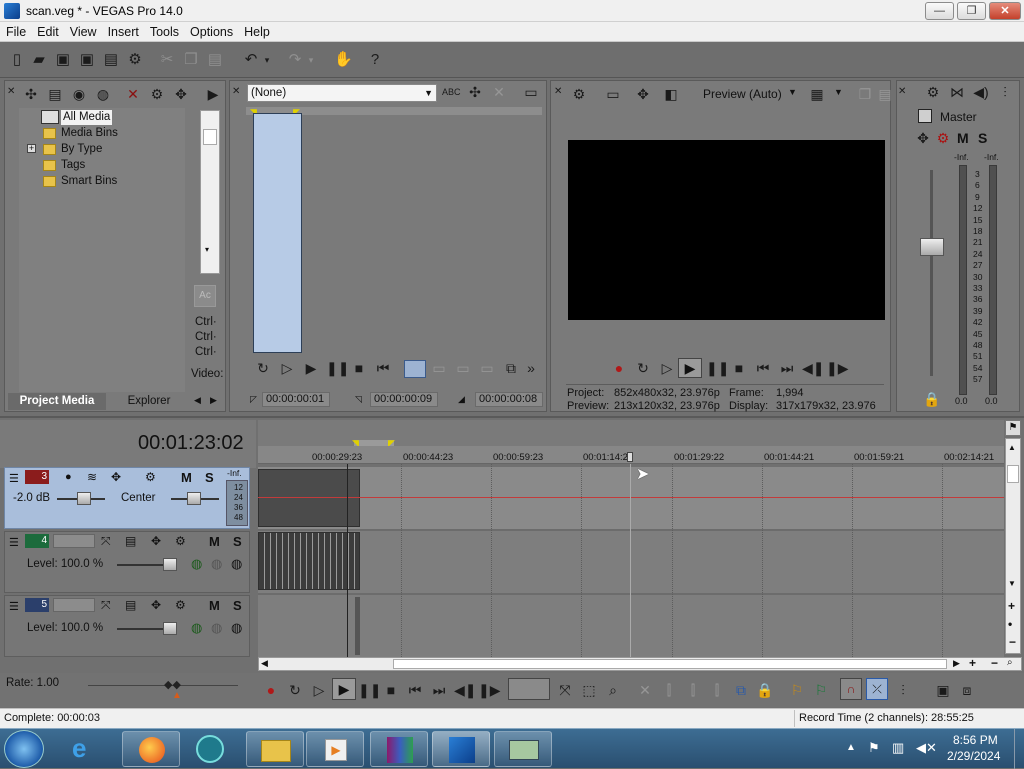  I want to click on lock-icon: 🔒, so click(765, 690).